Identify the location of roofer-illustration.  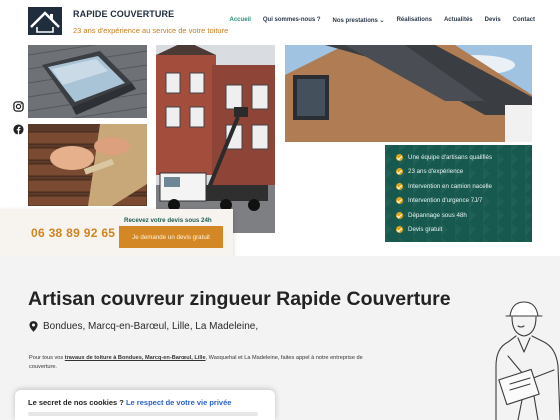
(524, 358).